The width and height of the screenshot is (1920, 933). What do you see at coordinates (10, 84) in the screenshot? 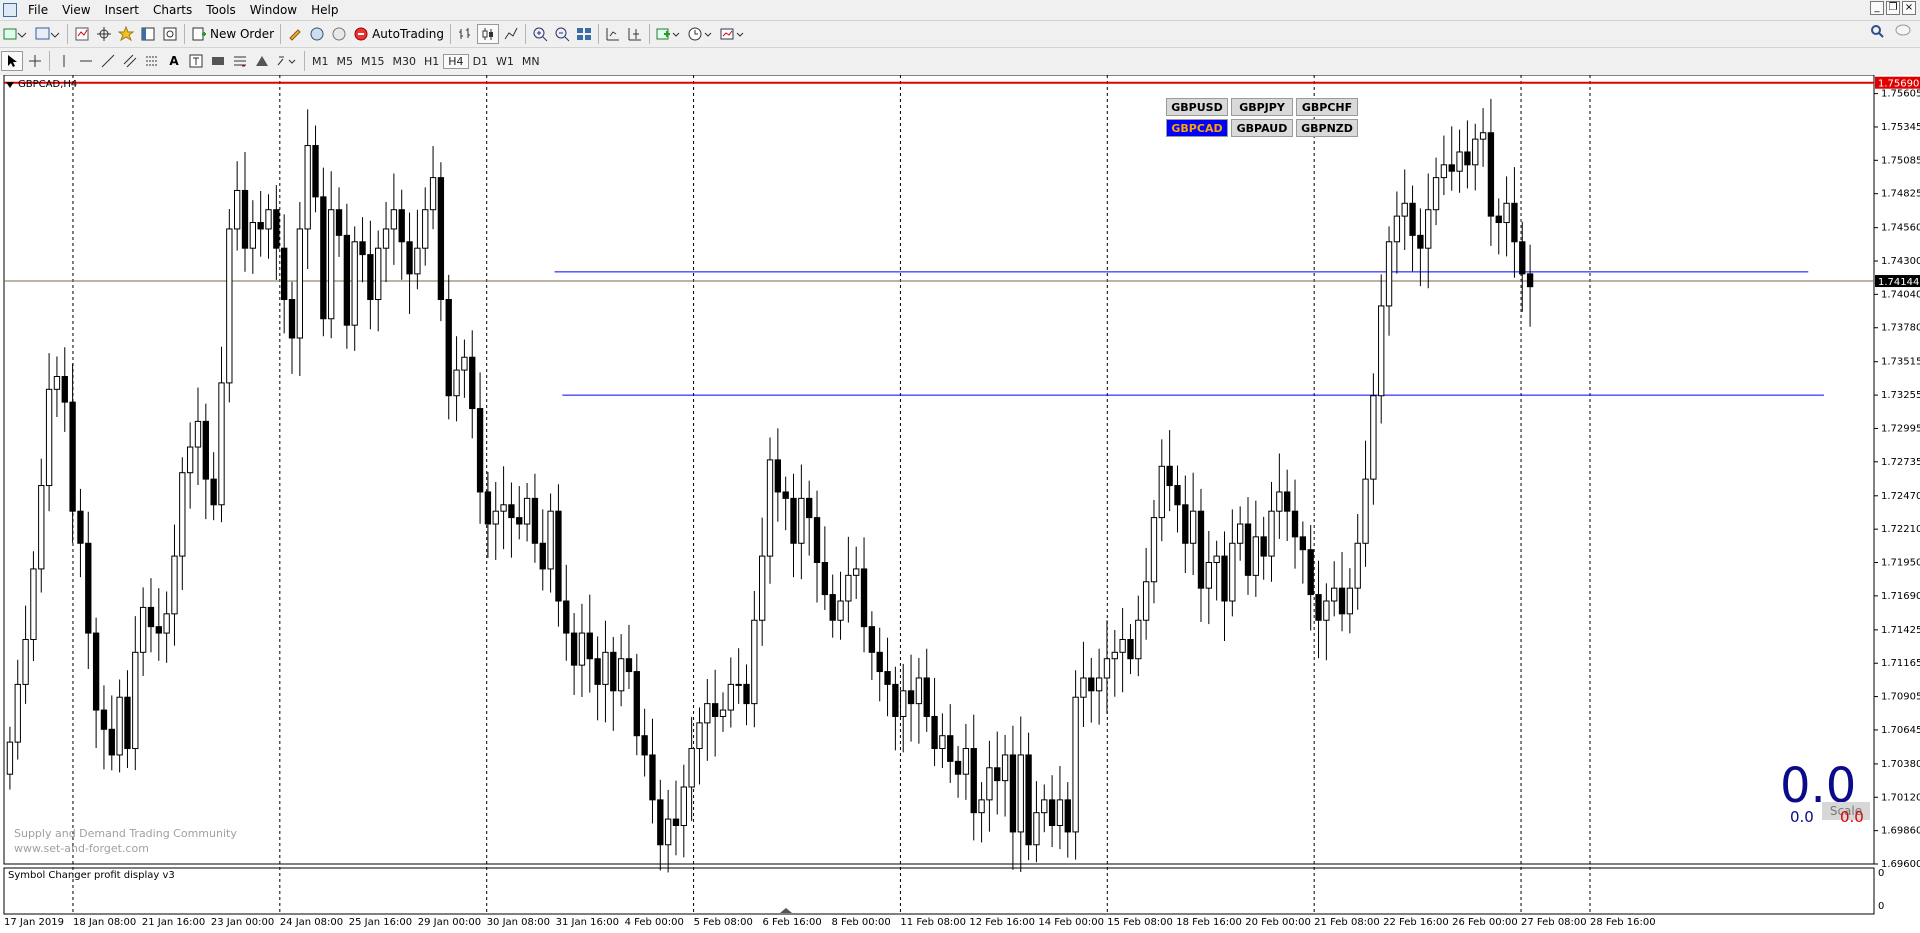
I see `dropdown-triangle-icon` at bounding box center [10, 84].